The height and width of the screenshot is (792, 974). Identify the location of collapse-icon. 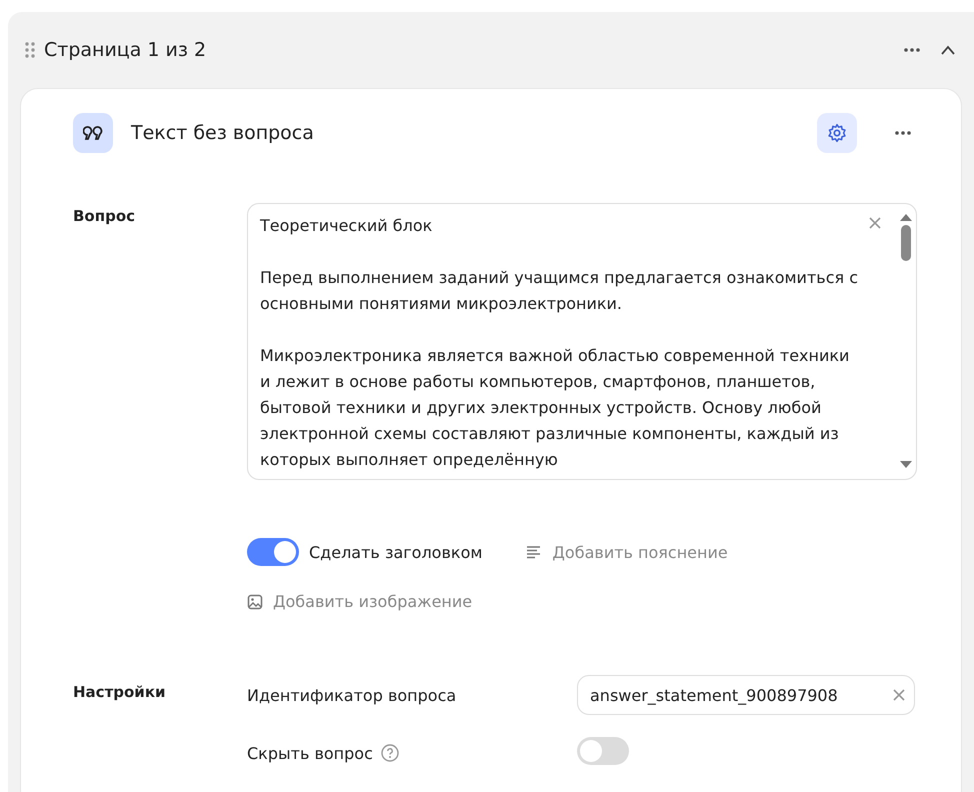
(948, 50).